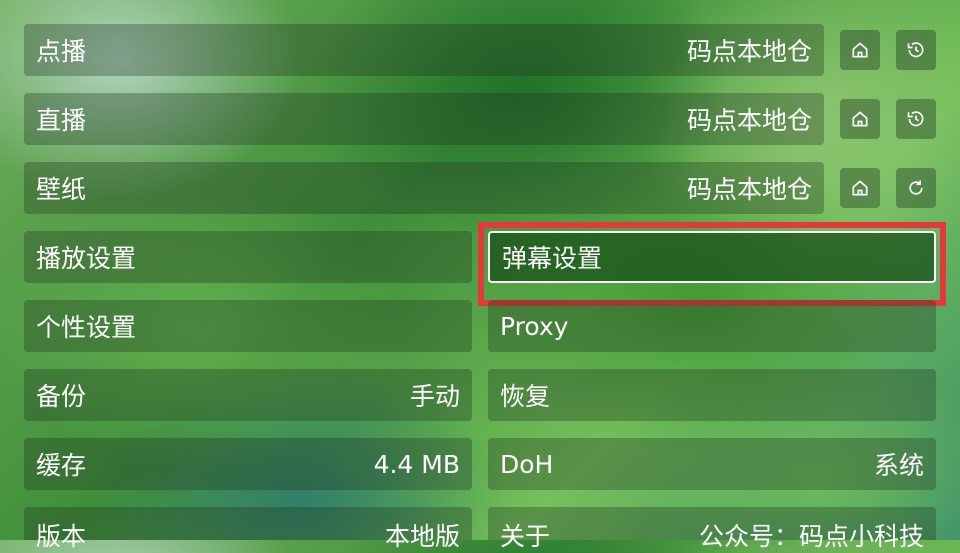  What do you see at coordinates (416, 464) in the screenshot?
I see `cache-value: 4.4 MB` at bounding box center [416, 464].